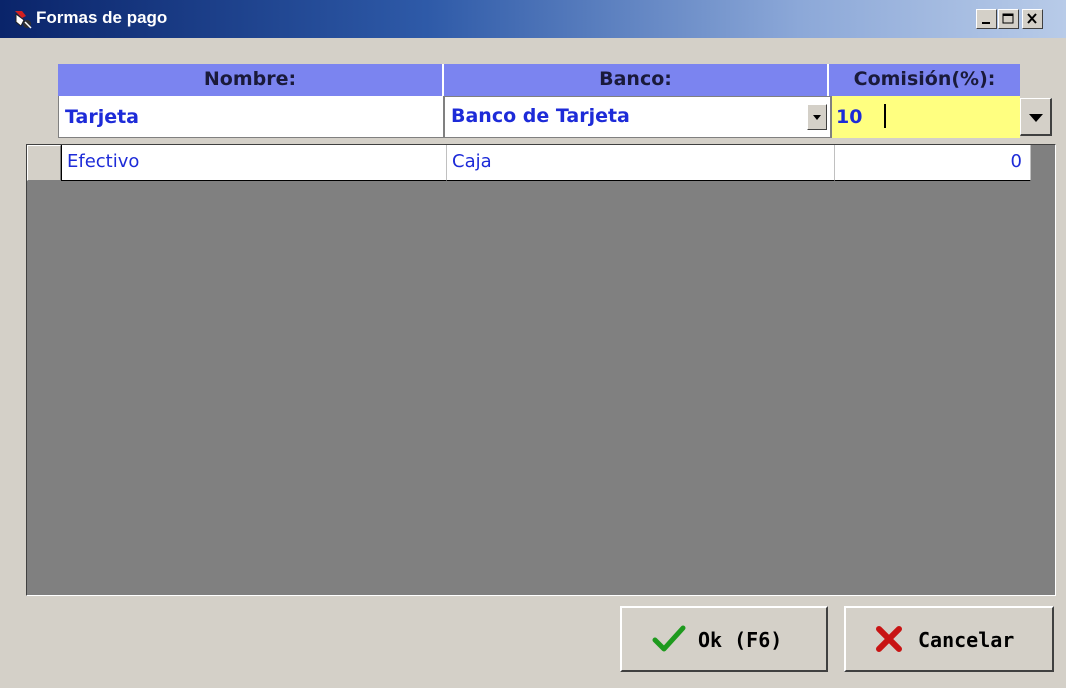 This screenshot has width=1066, height=688. I want to click on close-icon, so click(1032, 18).